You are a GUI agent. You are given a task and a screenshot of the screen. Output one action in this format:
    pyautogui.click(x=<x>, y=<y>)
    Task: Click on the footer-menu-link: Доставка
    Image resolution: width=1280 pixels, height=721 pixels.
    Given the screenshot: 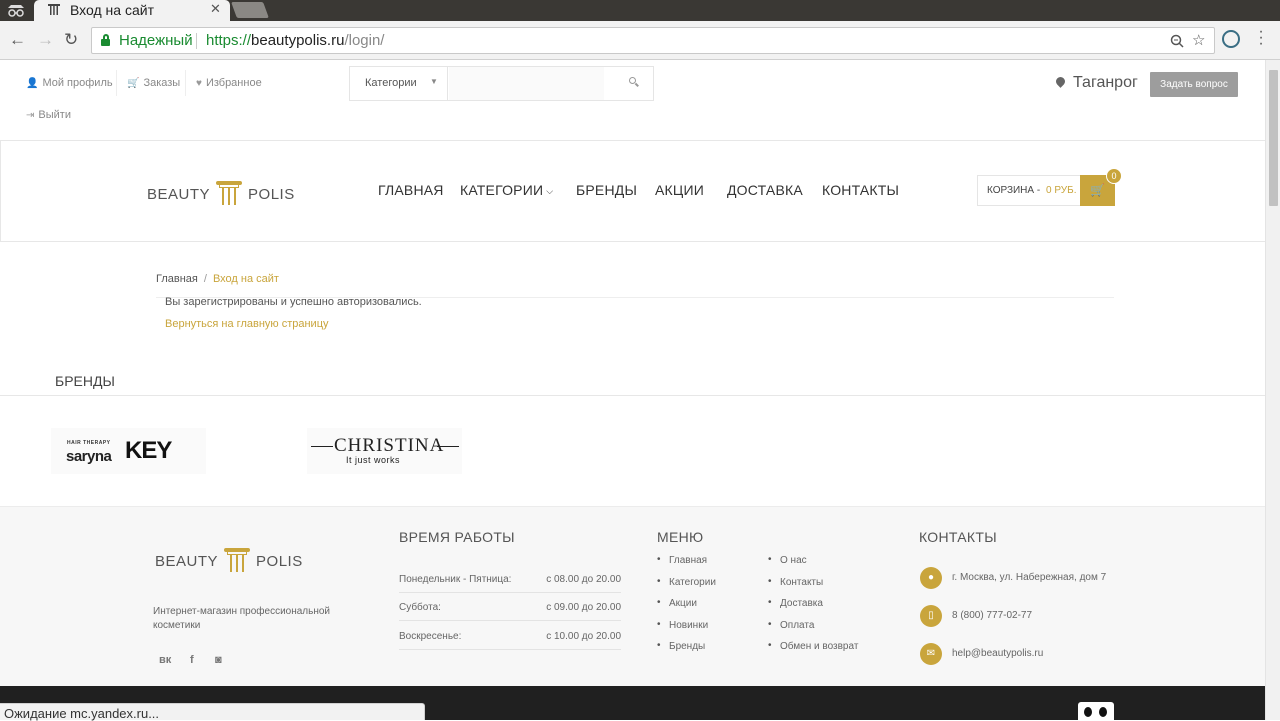 What is the action you would take?
    pyautogui.click(x=795, y=603)
    